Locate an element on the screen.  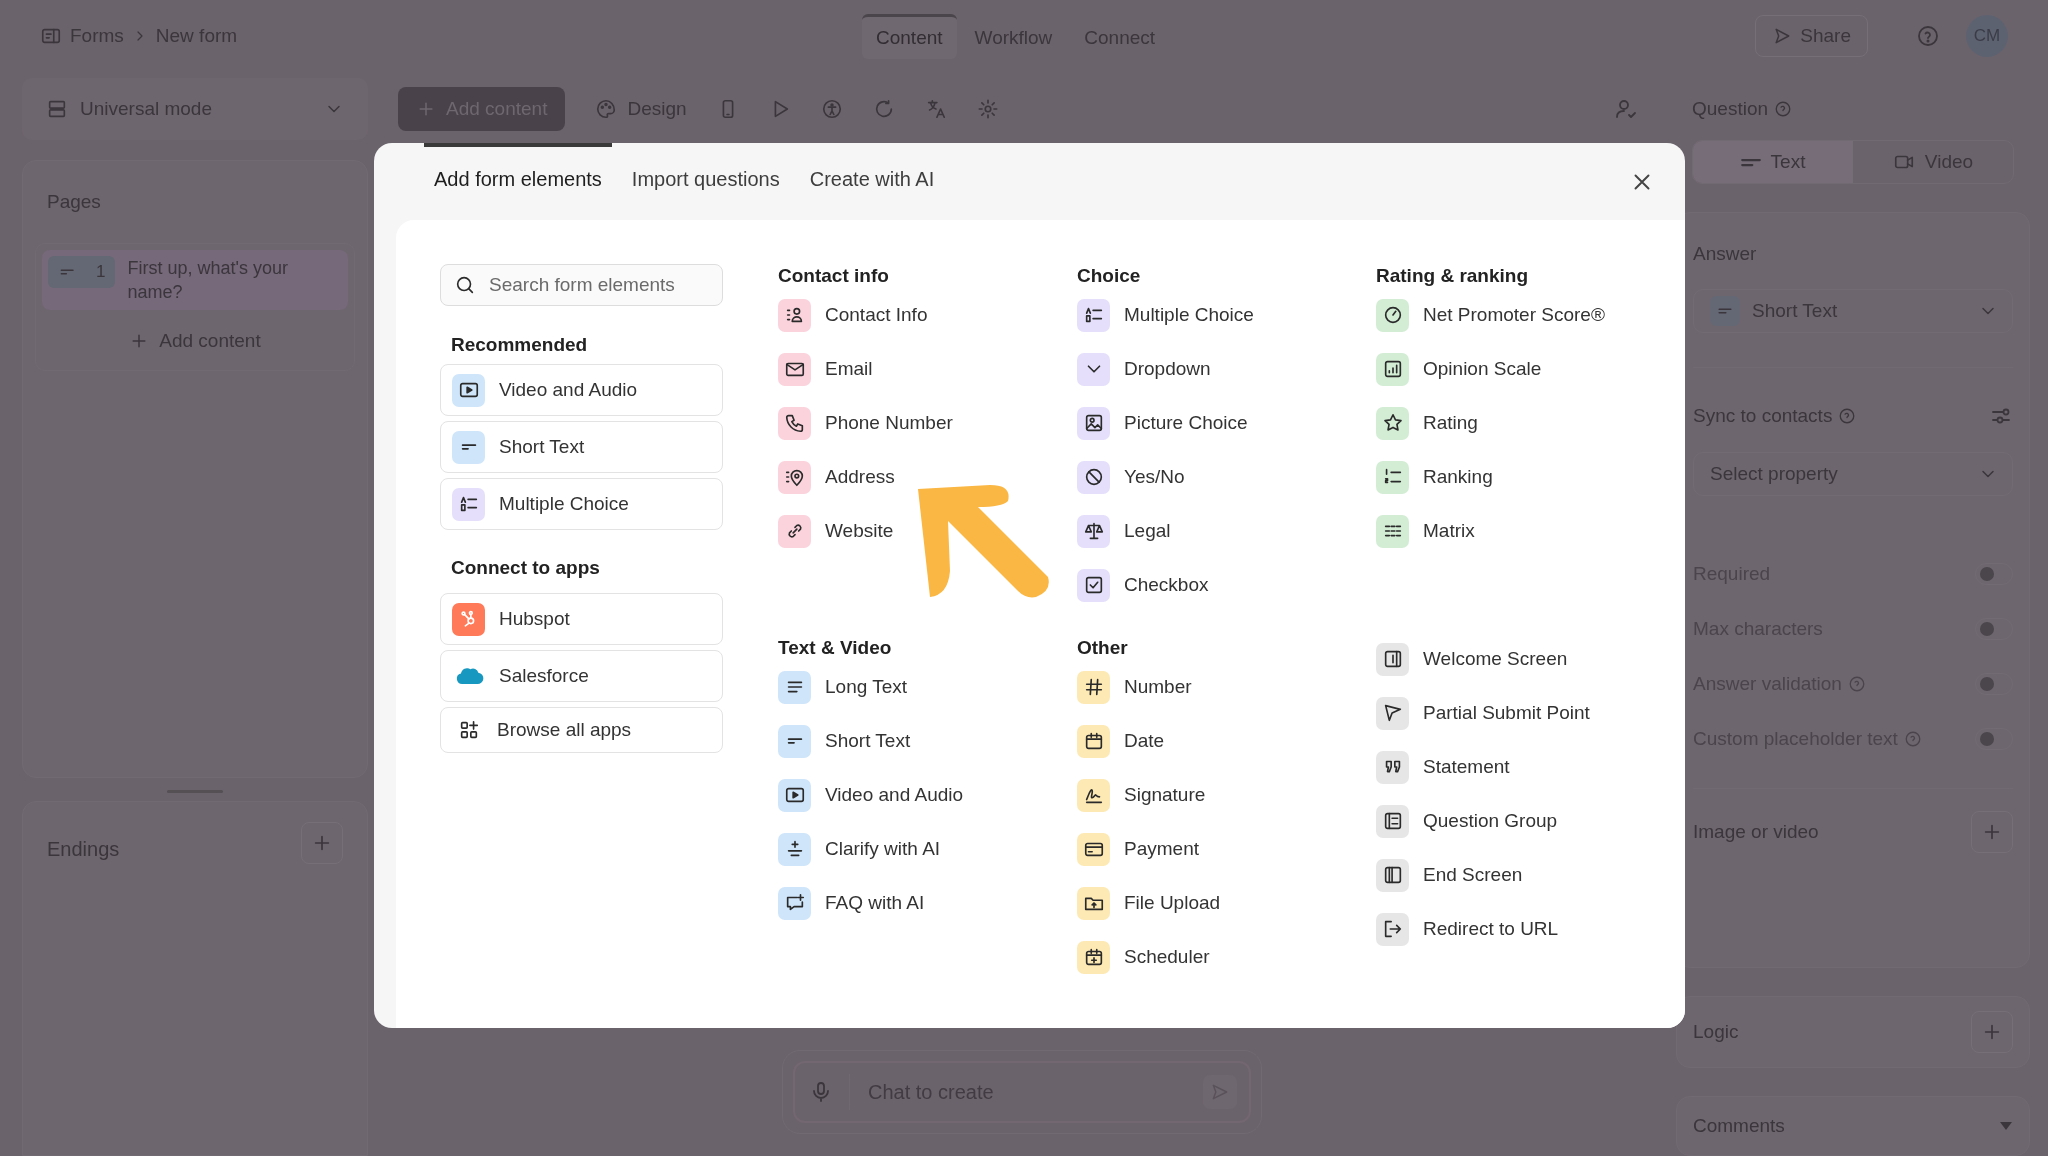
element-option: Statement is located at coordinates (1443, 767).